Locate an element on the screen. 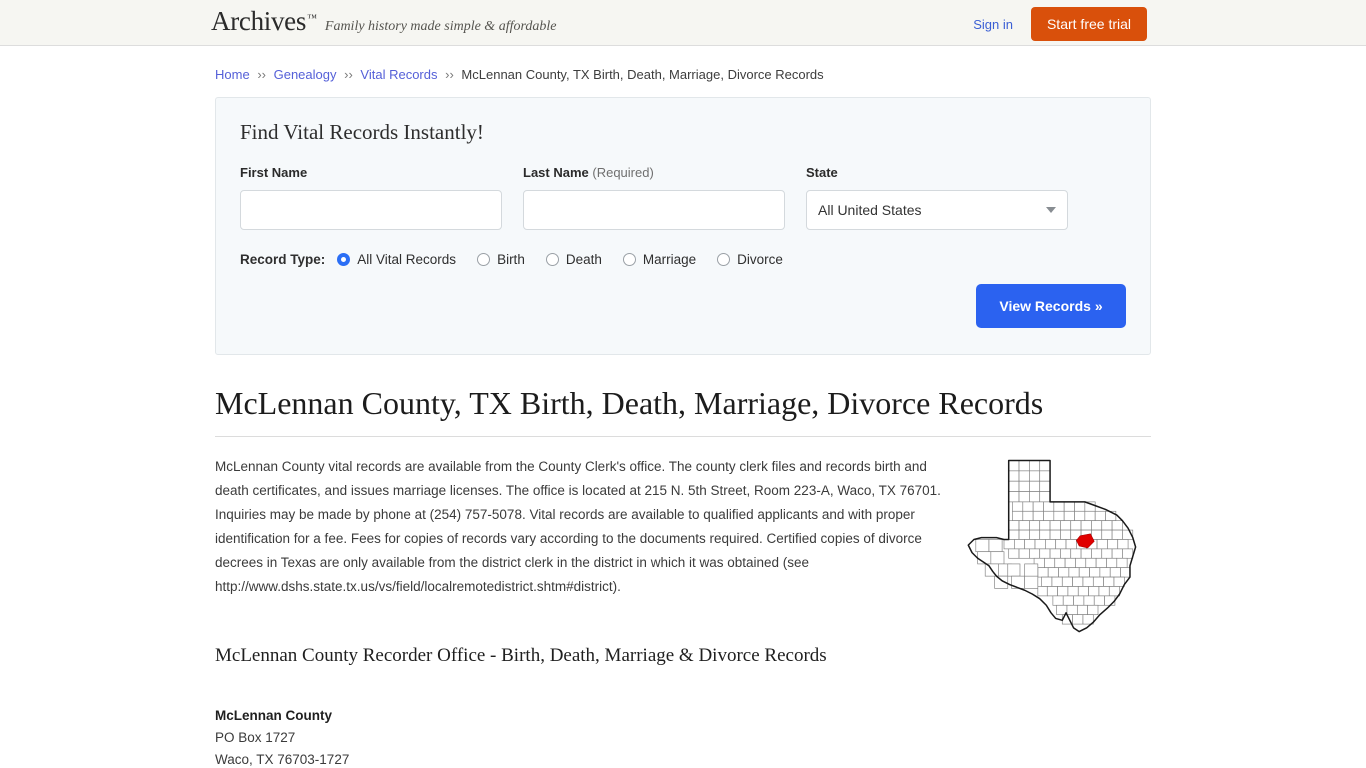 This screenshot has width=1366, height=768. start-free-trial-button: Start free trial is located at coordinates (1088, 24).